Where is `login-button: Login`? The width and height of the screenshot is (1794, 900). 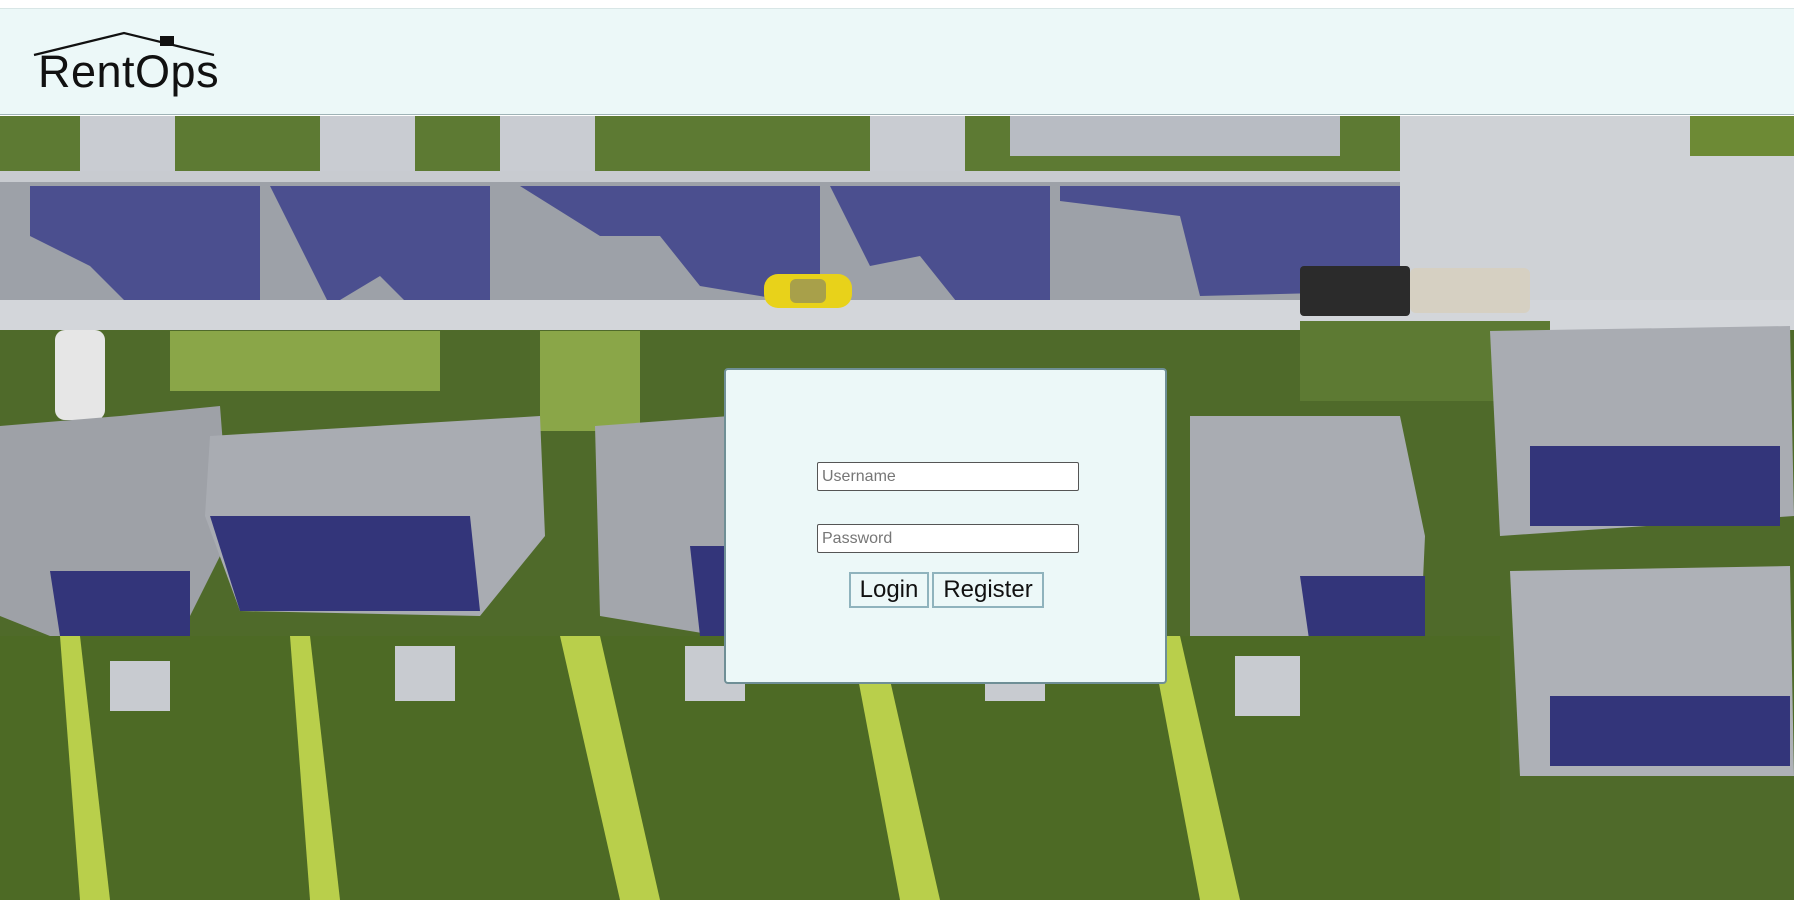 login-button: Login is located at coordinates (889, 590).